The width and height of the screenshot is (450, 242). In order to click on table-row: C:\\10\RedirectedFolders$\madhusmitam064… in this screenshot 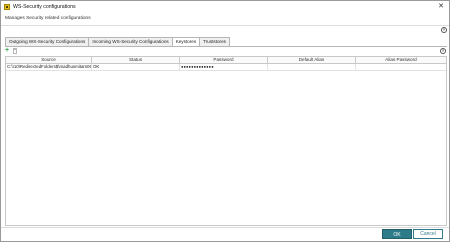, I will do `click(226, 67)`.